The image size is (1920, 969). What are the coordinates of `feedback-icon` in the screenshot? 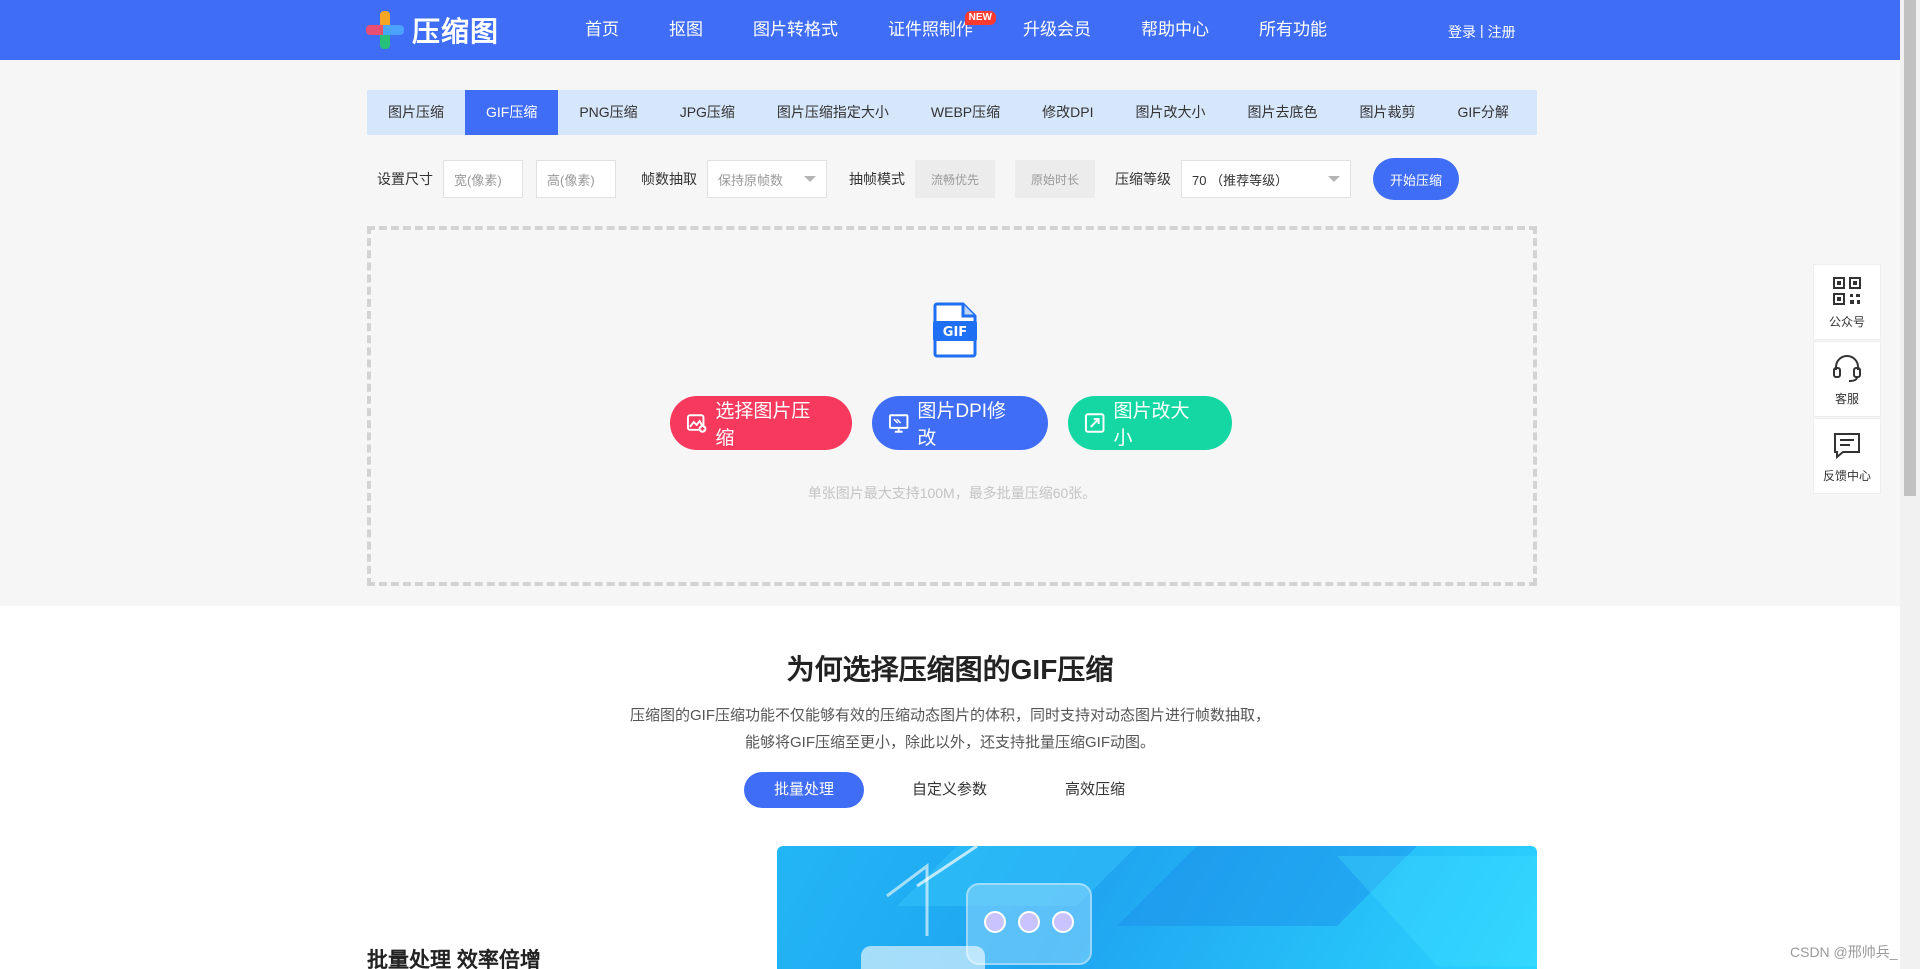 It's located at (1847, 445).